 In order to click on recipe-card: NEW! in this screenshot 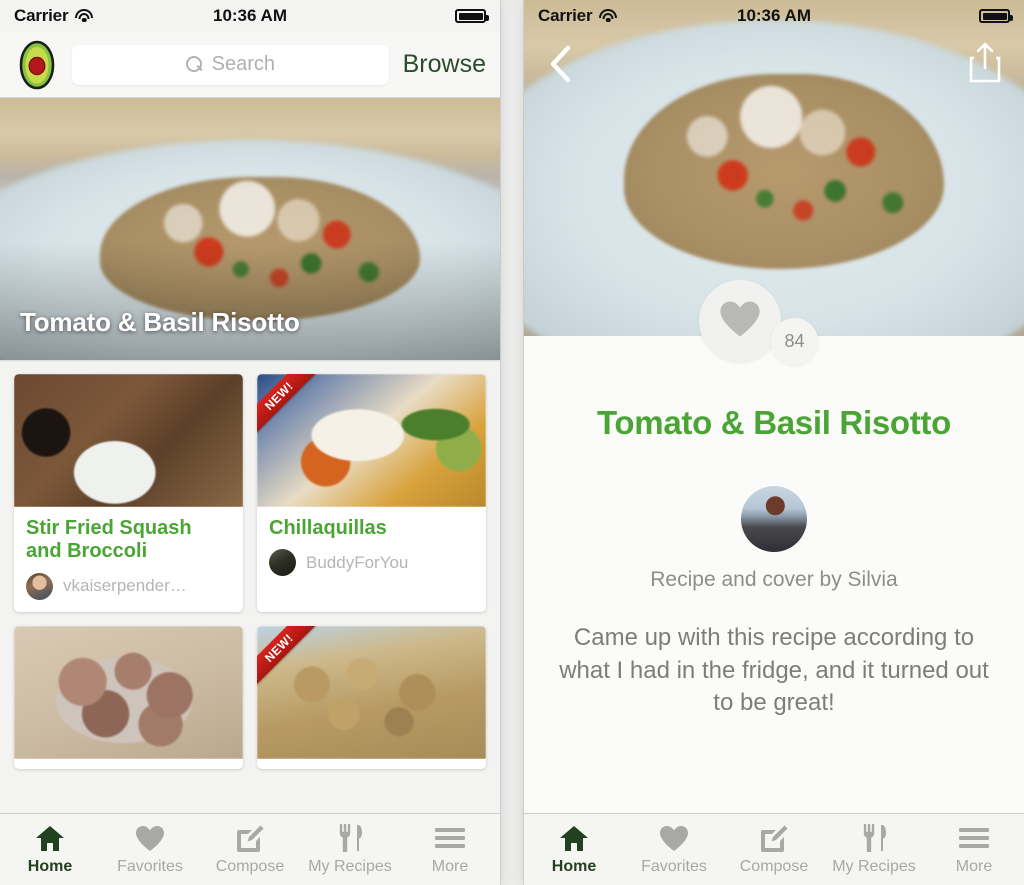, I will do `click(371, 697)`.